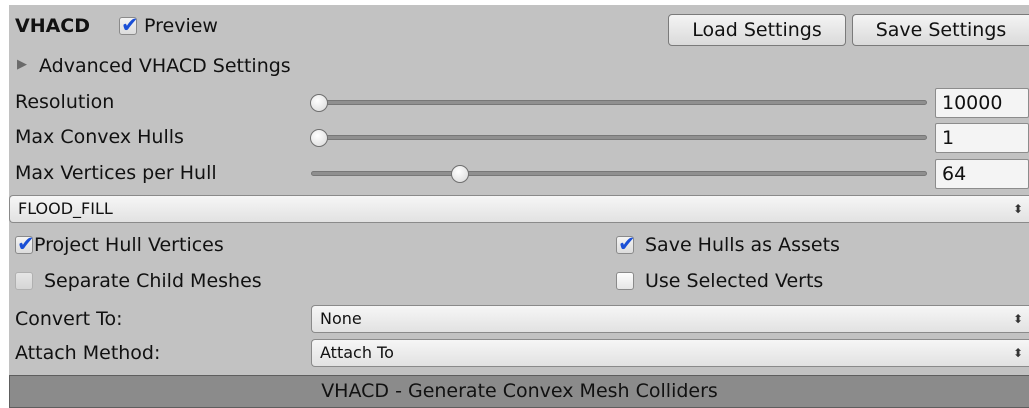 The image size is (1029, 408). What do you see at coordinates (757, 30) in the screenshot?
I see `load-settings-button: Load Settings` at bounding box center [757, 30].